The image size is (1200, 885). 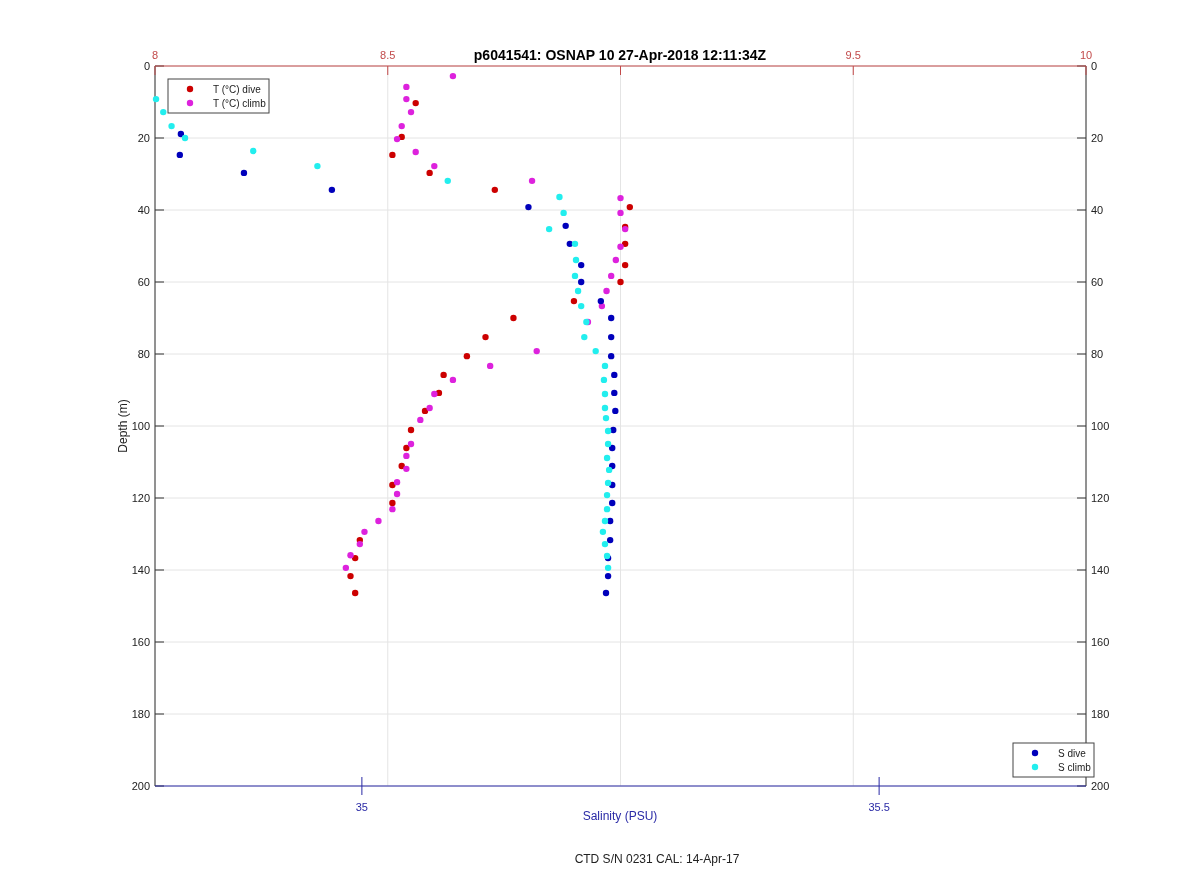 I want to click on chart-title: p6041541: OSNAP 10 27-Apr-2018 12:11:34Z, so click(x=620, y=55).